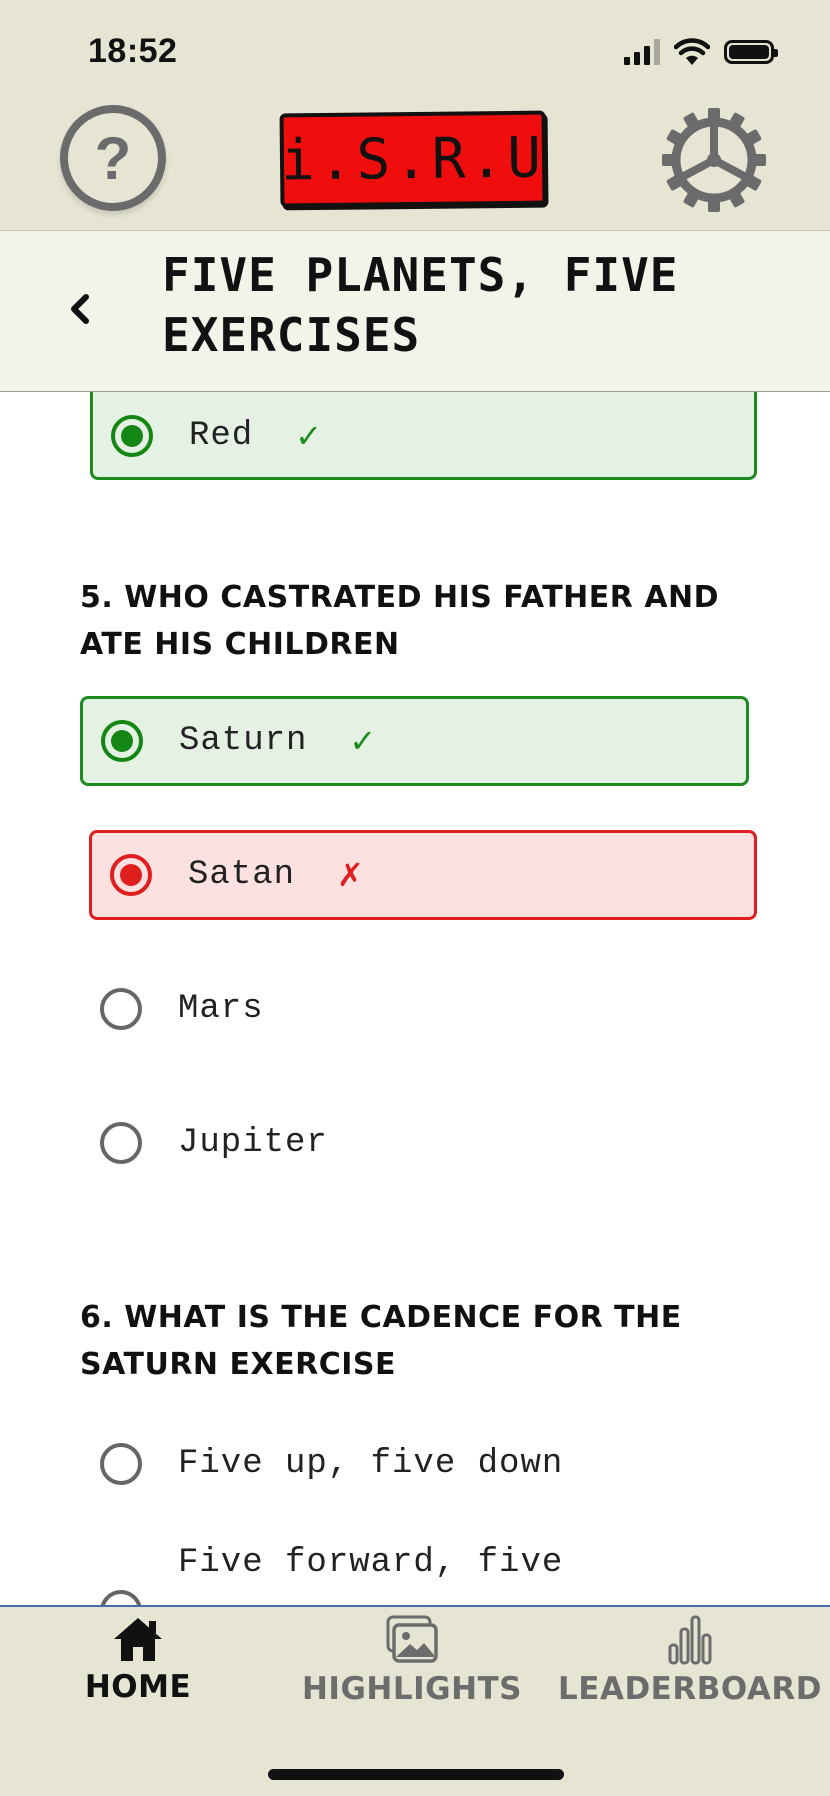 The width and height of the screenshot is (830, 1796). What do you see at coordinates (113, 158) in the screenshot?
I see `help-button: ?` at bounding box center [113, 158].